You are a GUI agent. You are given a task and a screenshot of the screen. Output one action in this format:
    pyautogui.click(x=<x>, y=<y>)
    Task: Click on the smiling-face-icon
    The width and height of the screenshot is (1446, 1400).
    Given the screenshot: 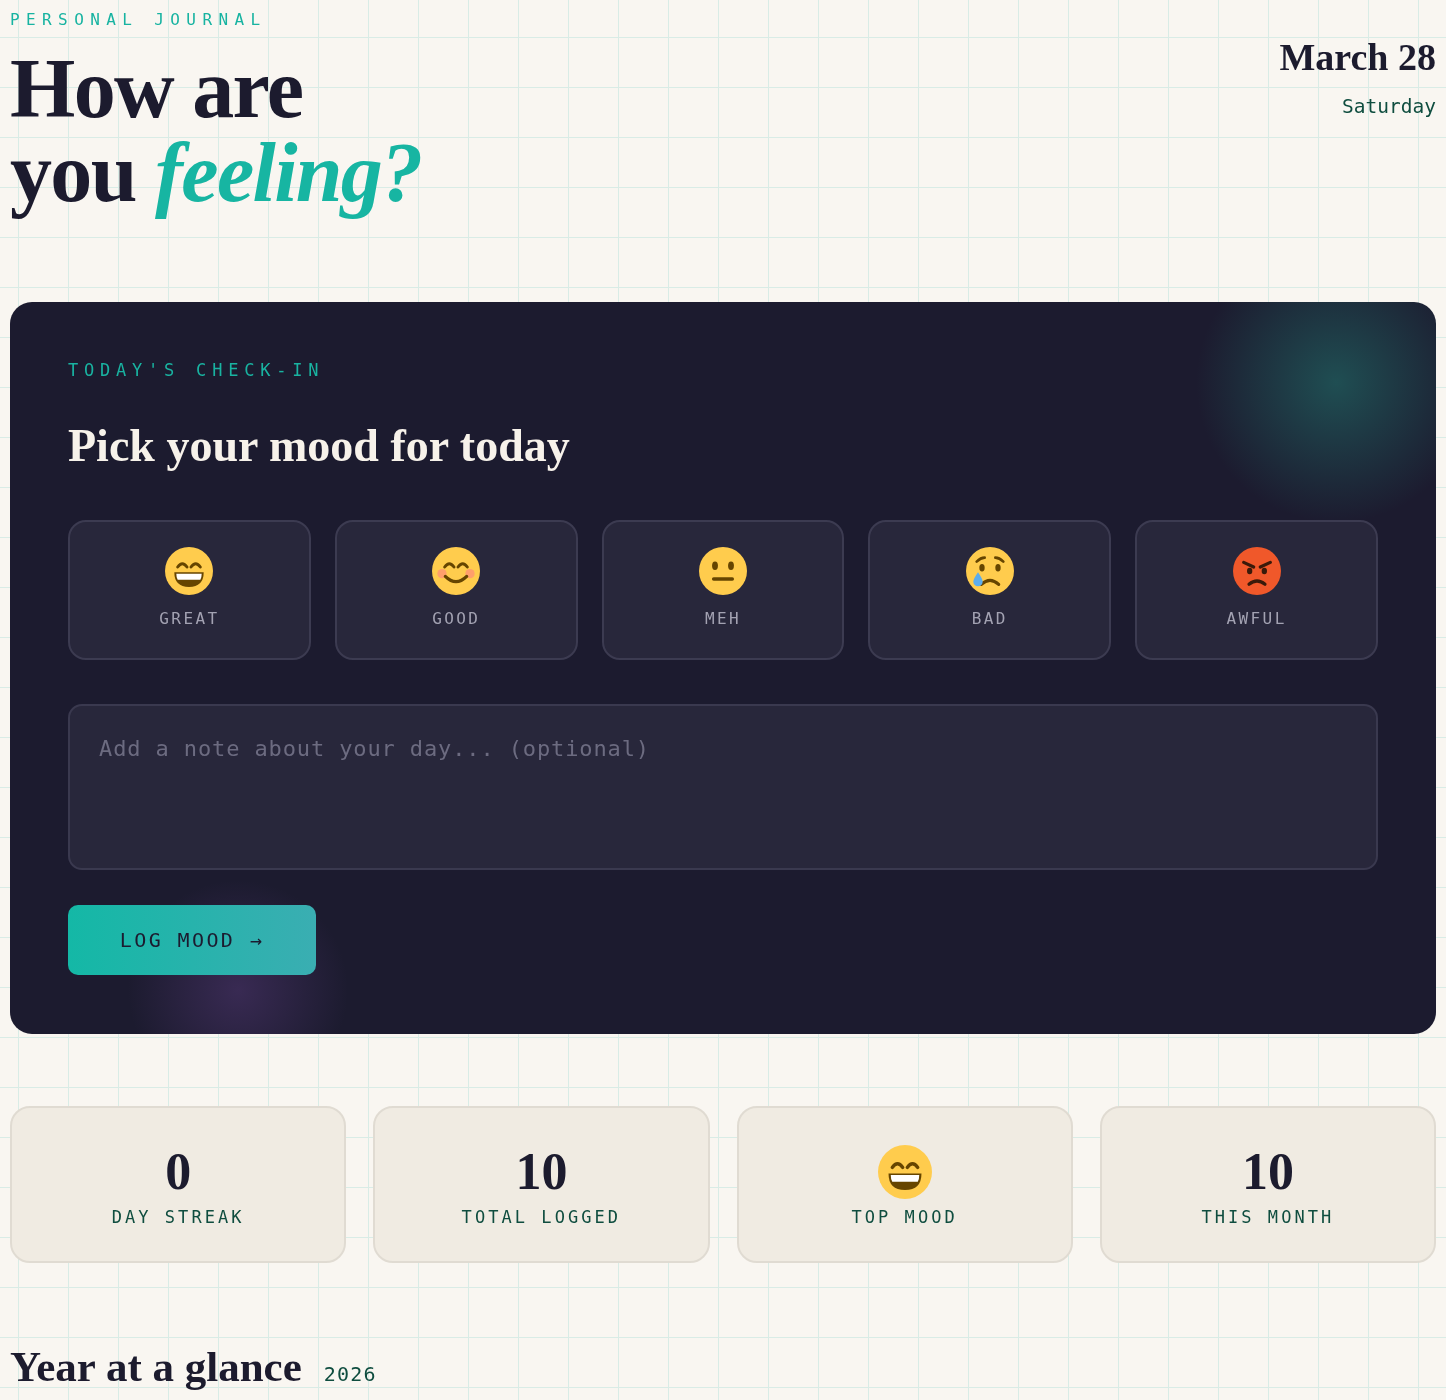 What is the action you would take?
    pyautogui.click(x=456, y=571)
    